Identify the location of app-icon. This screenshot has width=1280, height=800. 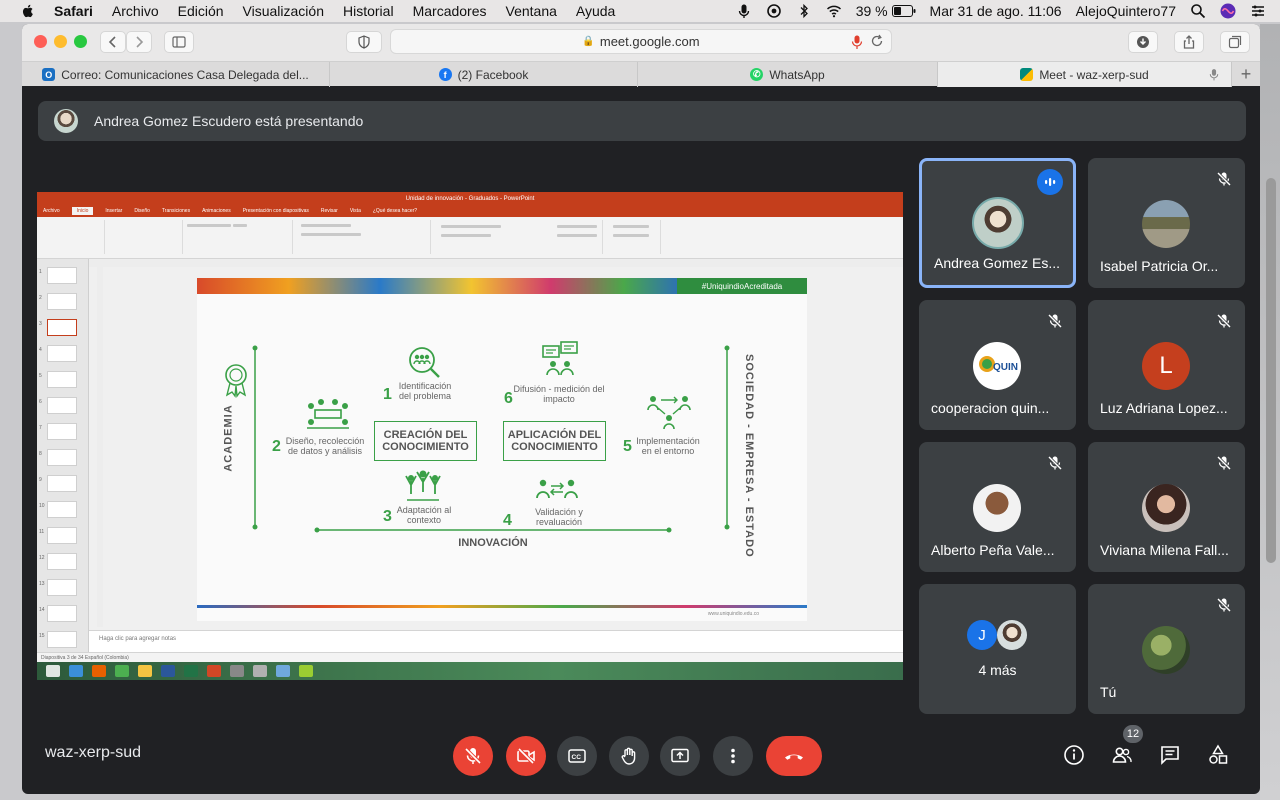
(283, 671).